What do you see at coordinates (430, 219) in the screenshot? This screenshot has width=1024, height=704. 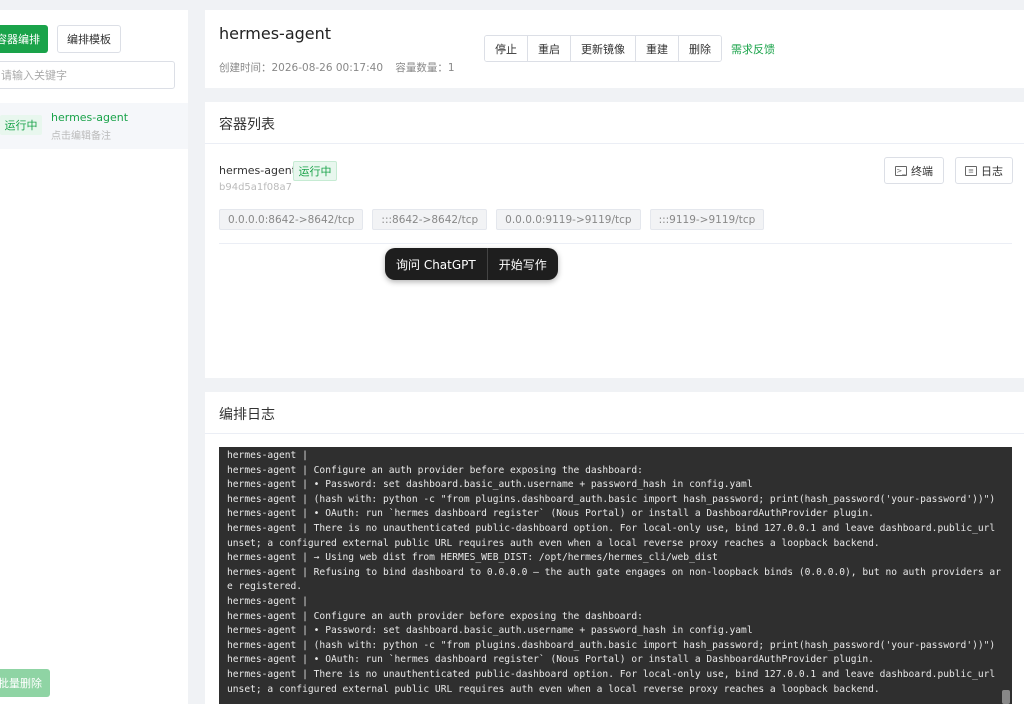 I see `port-tag: :::8642->8642/tcp` at bounding box center [430, 219].